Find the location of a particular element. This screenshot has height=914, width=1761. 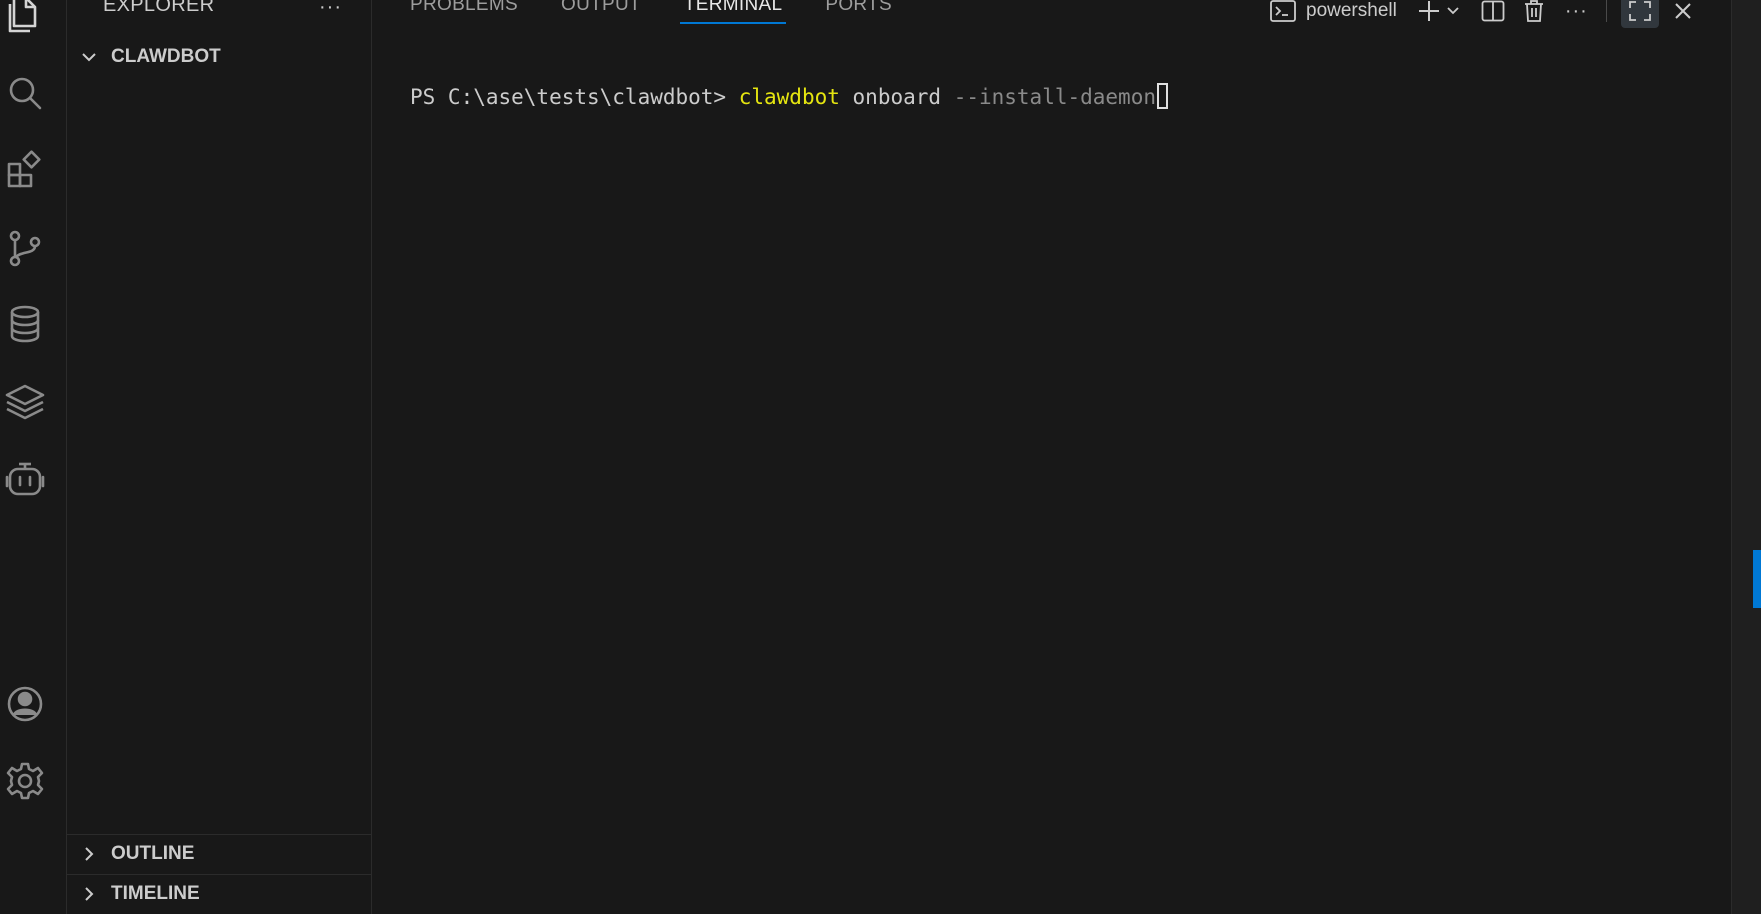

source-control-icon is located at coordinates (25, 248).